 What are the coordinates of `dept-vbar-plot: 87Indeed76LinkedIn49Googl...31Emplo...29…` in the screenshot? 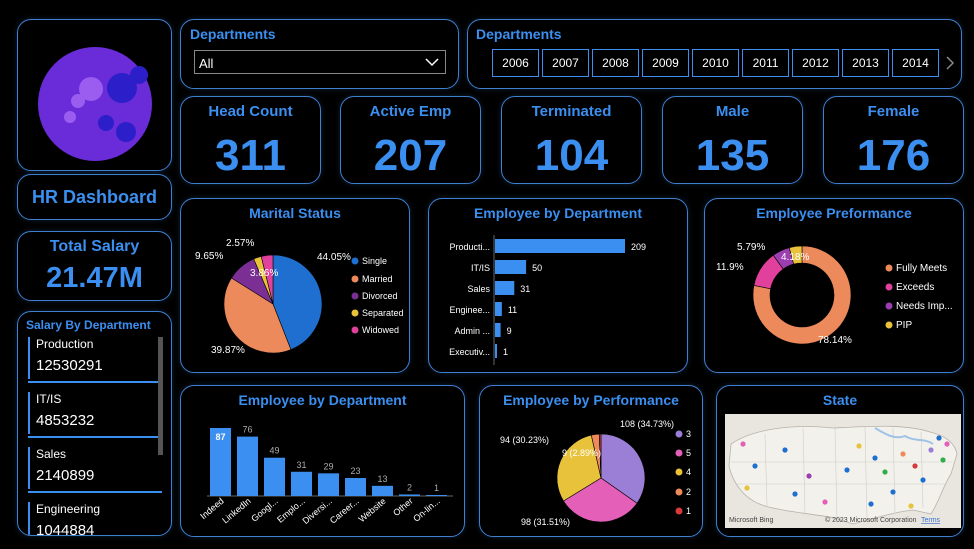 It's located at (325, 475).